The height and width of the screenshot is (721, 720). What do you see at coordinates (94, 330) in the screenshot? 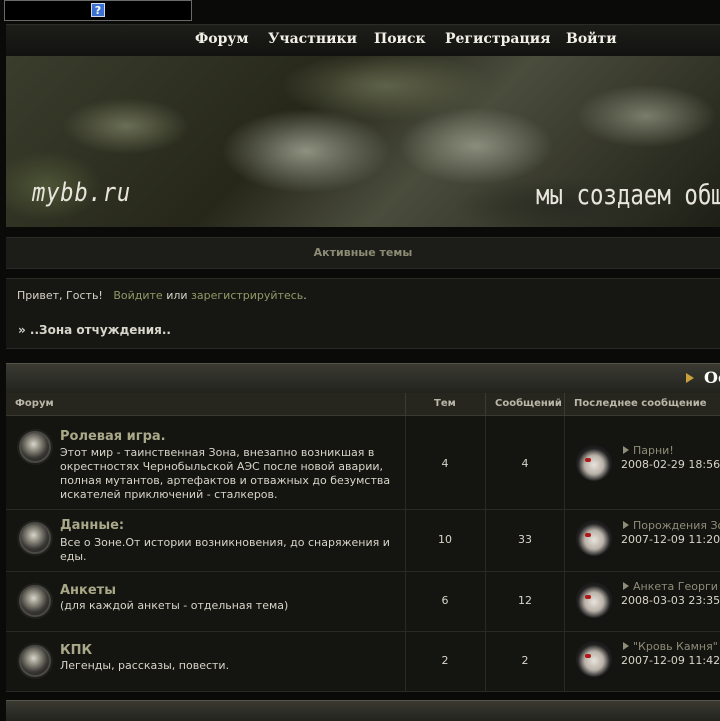
I see `breadcrumb: » ..Зона отчуждения..` at bounding box center [94, 330].